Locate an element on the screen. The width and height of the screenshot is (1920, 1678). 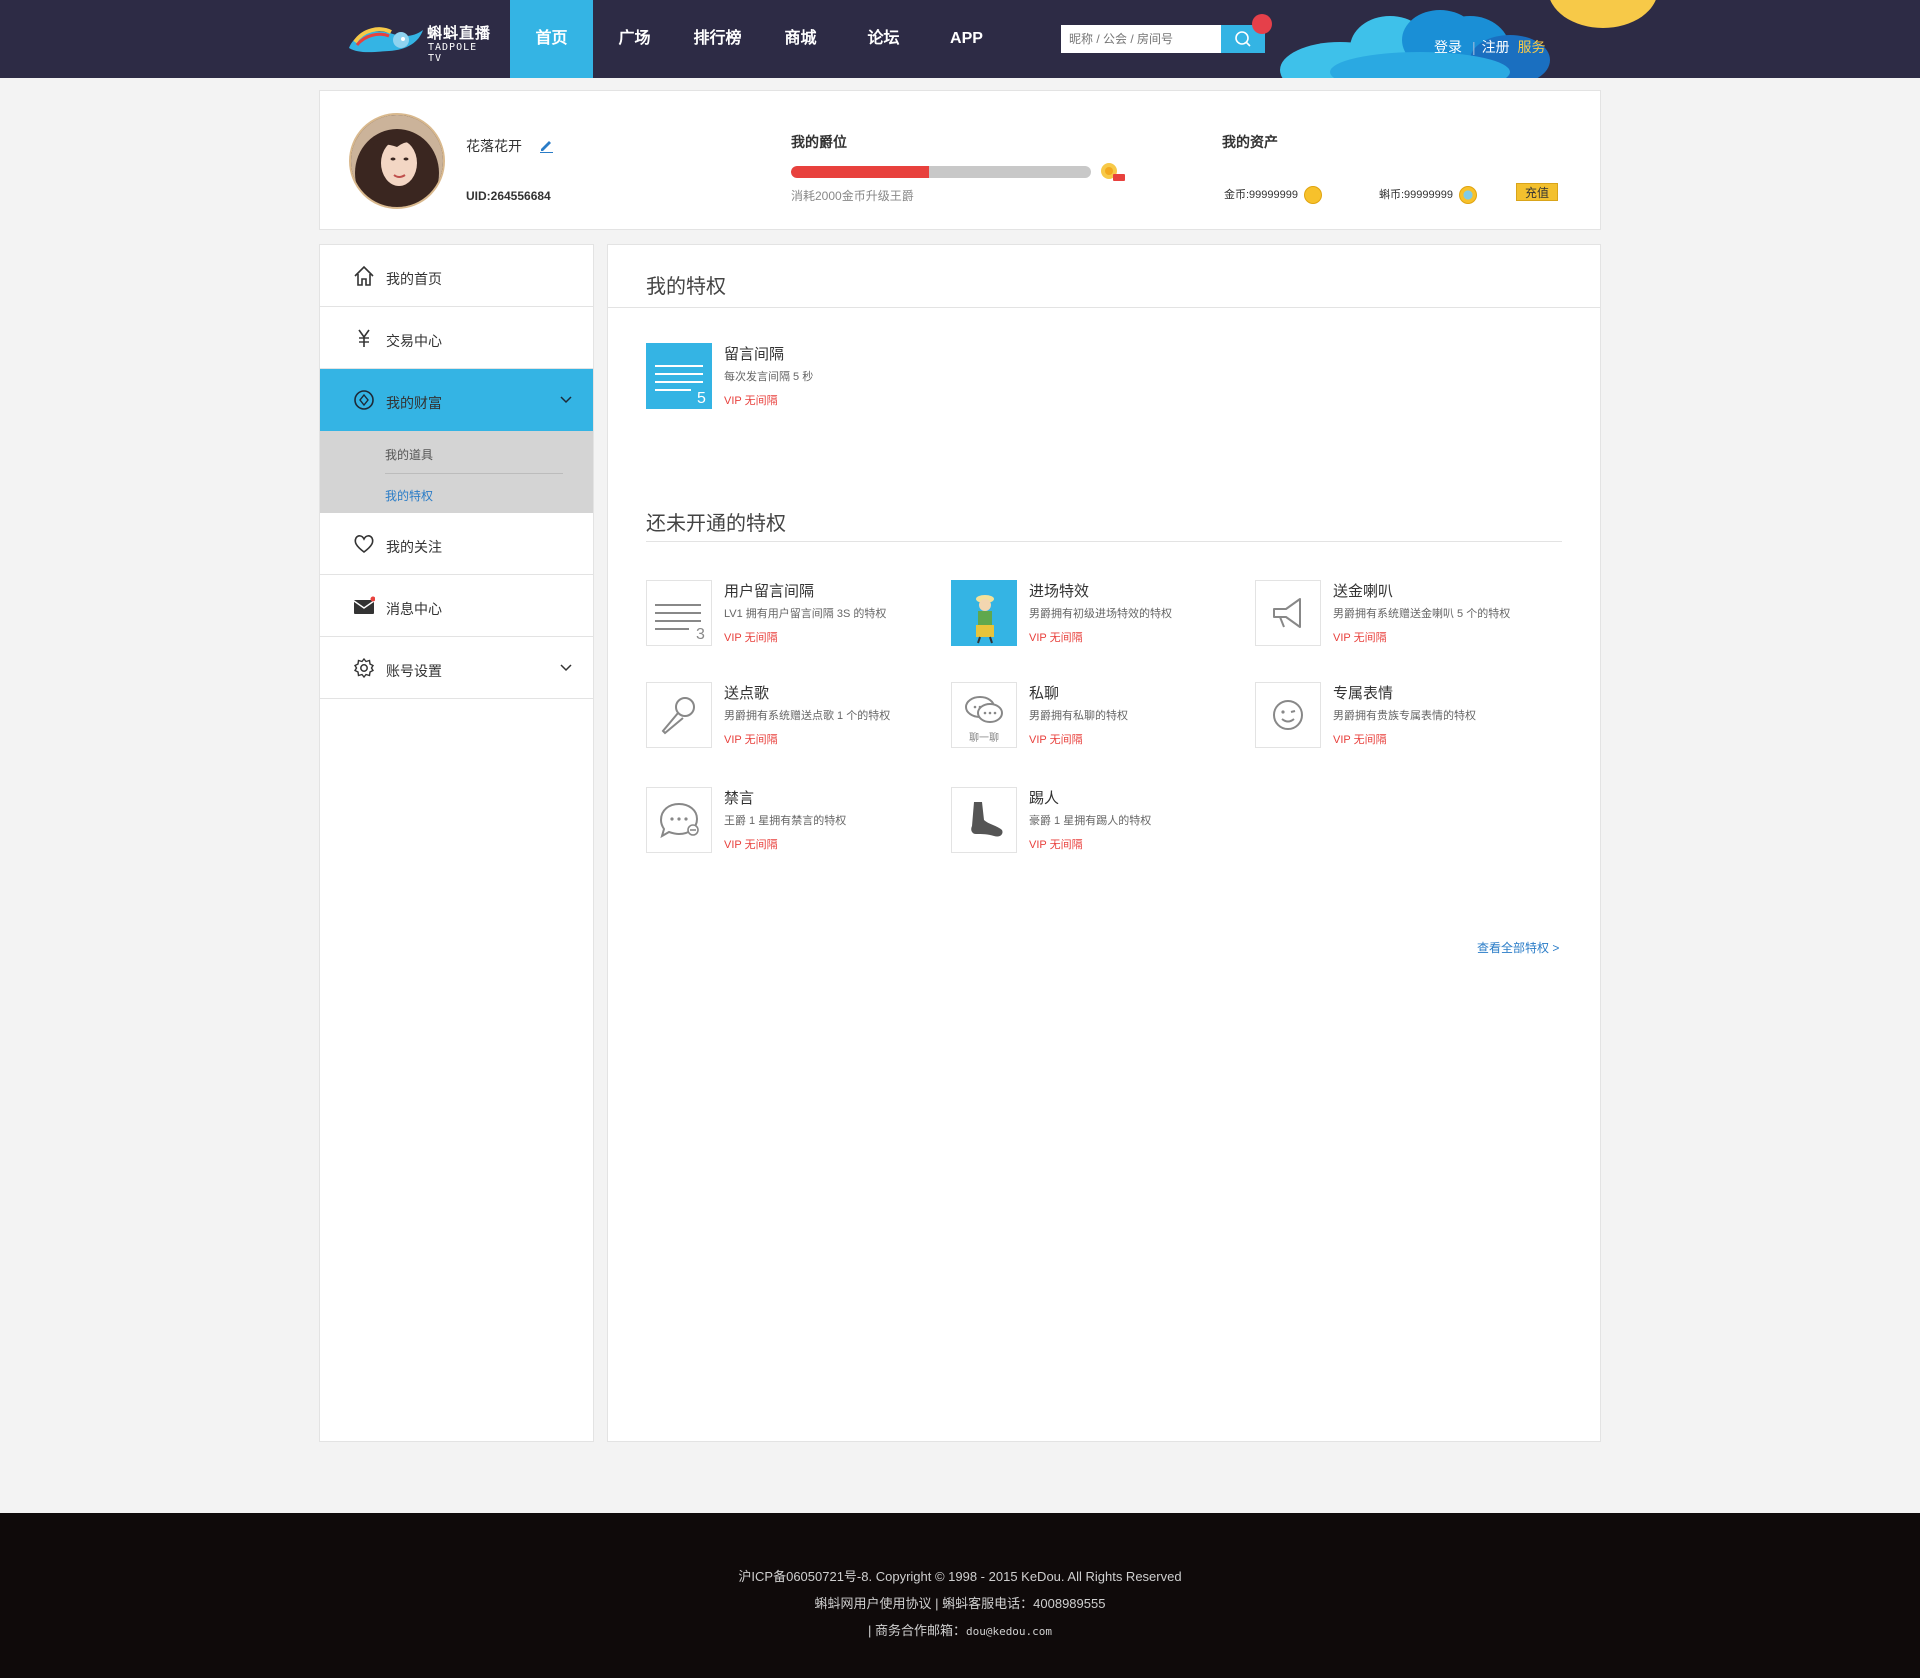
register-link: 注册 is located at coordinates (1496, 47).